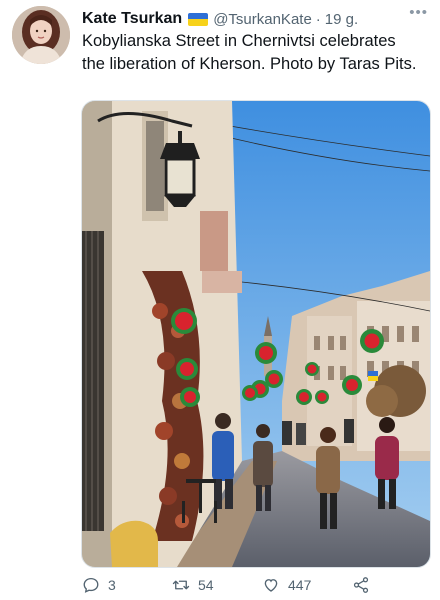  I want to click on avatar, so click(41, 35).